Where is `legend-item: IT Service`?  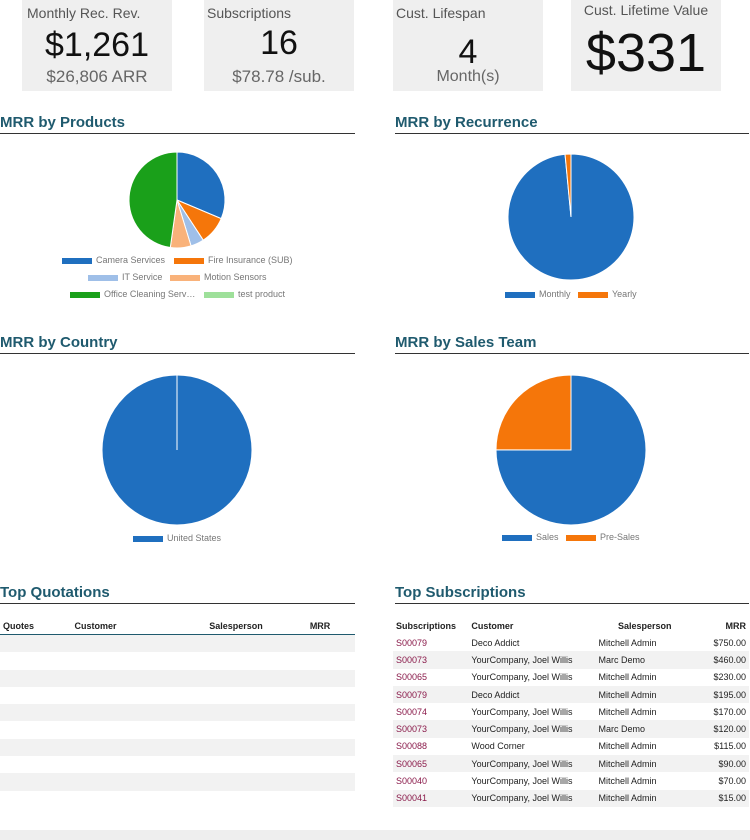 legend-item: IT Service is located at coordinates (125, 277).